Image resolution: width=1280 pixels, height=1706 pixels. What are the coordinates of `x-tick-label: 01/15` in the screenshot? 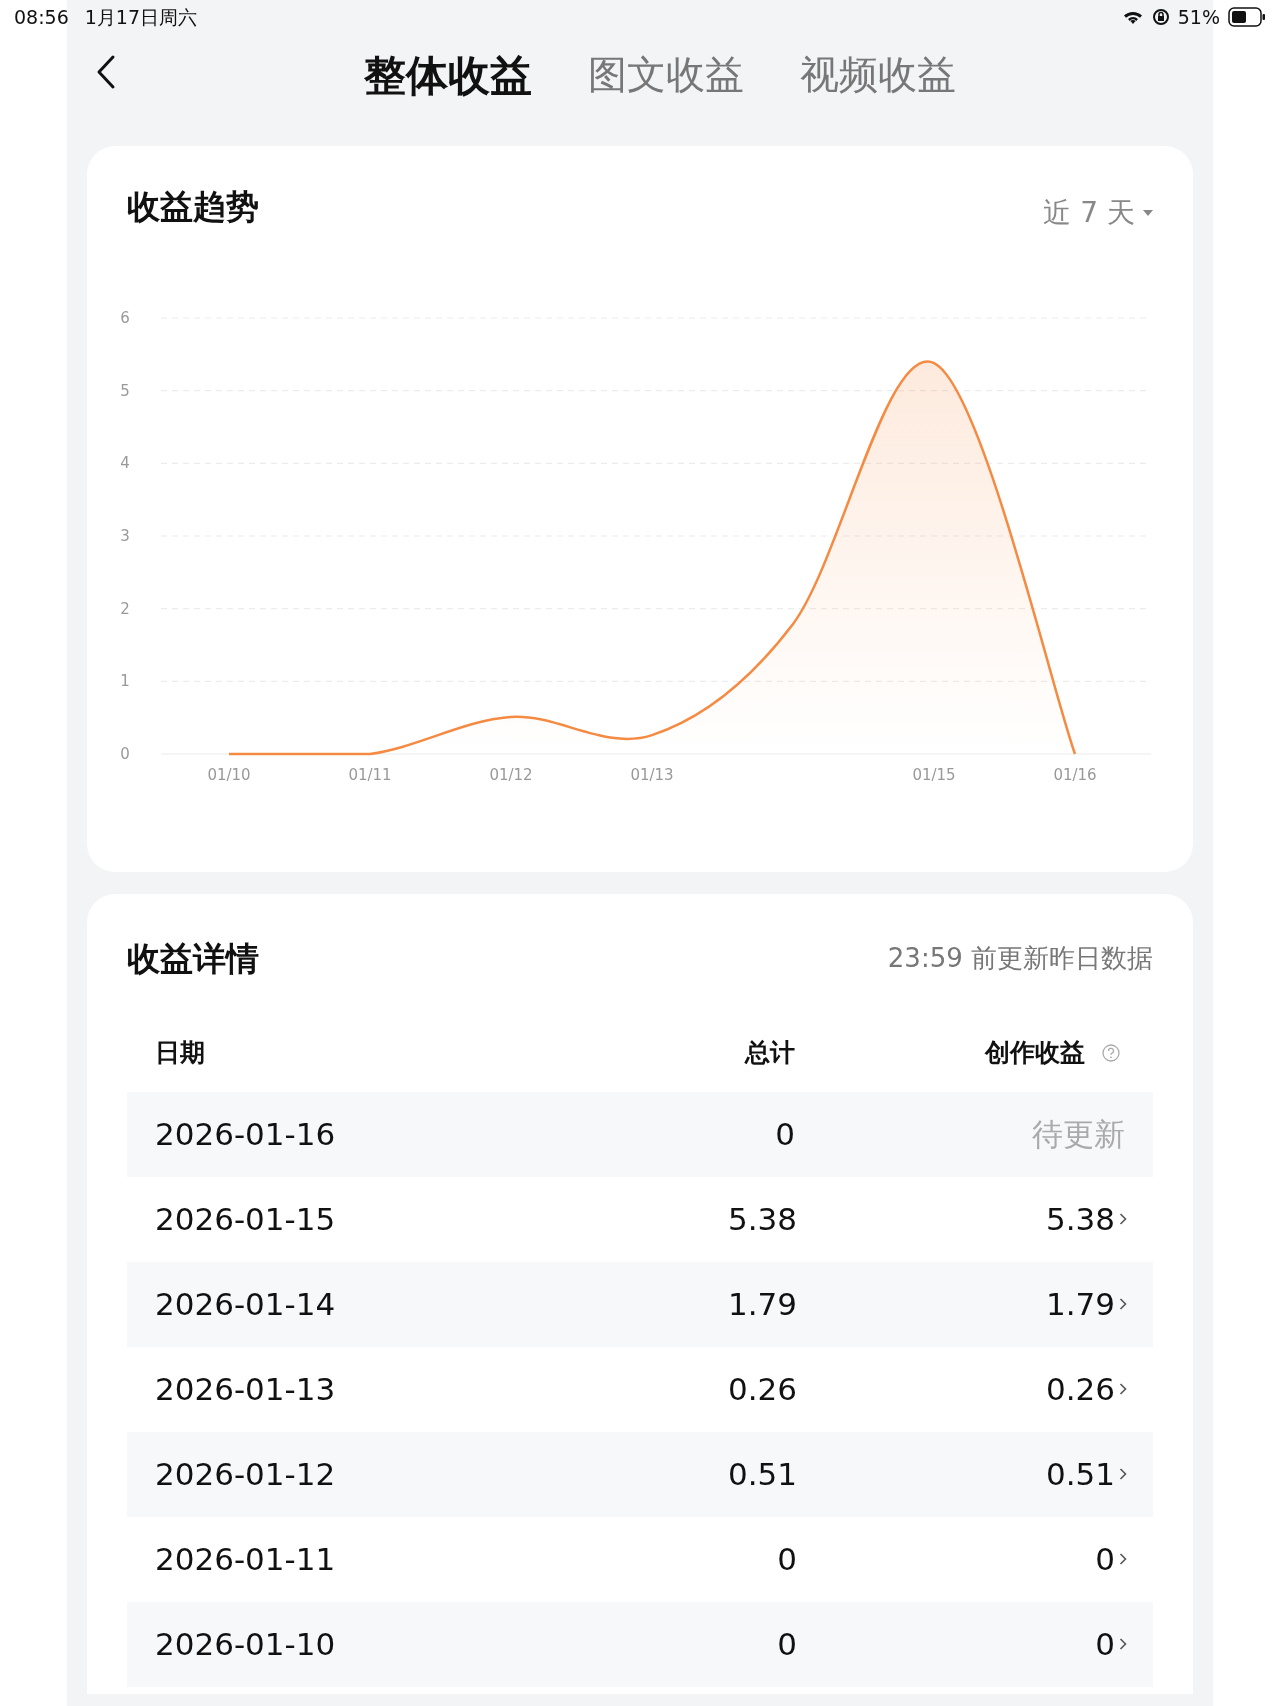 It's located at (934, 775).